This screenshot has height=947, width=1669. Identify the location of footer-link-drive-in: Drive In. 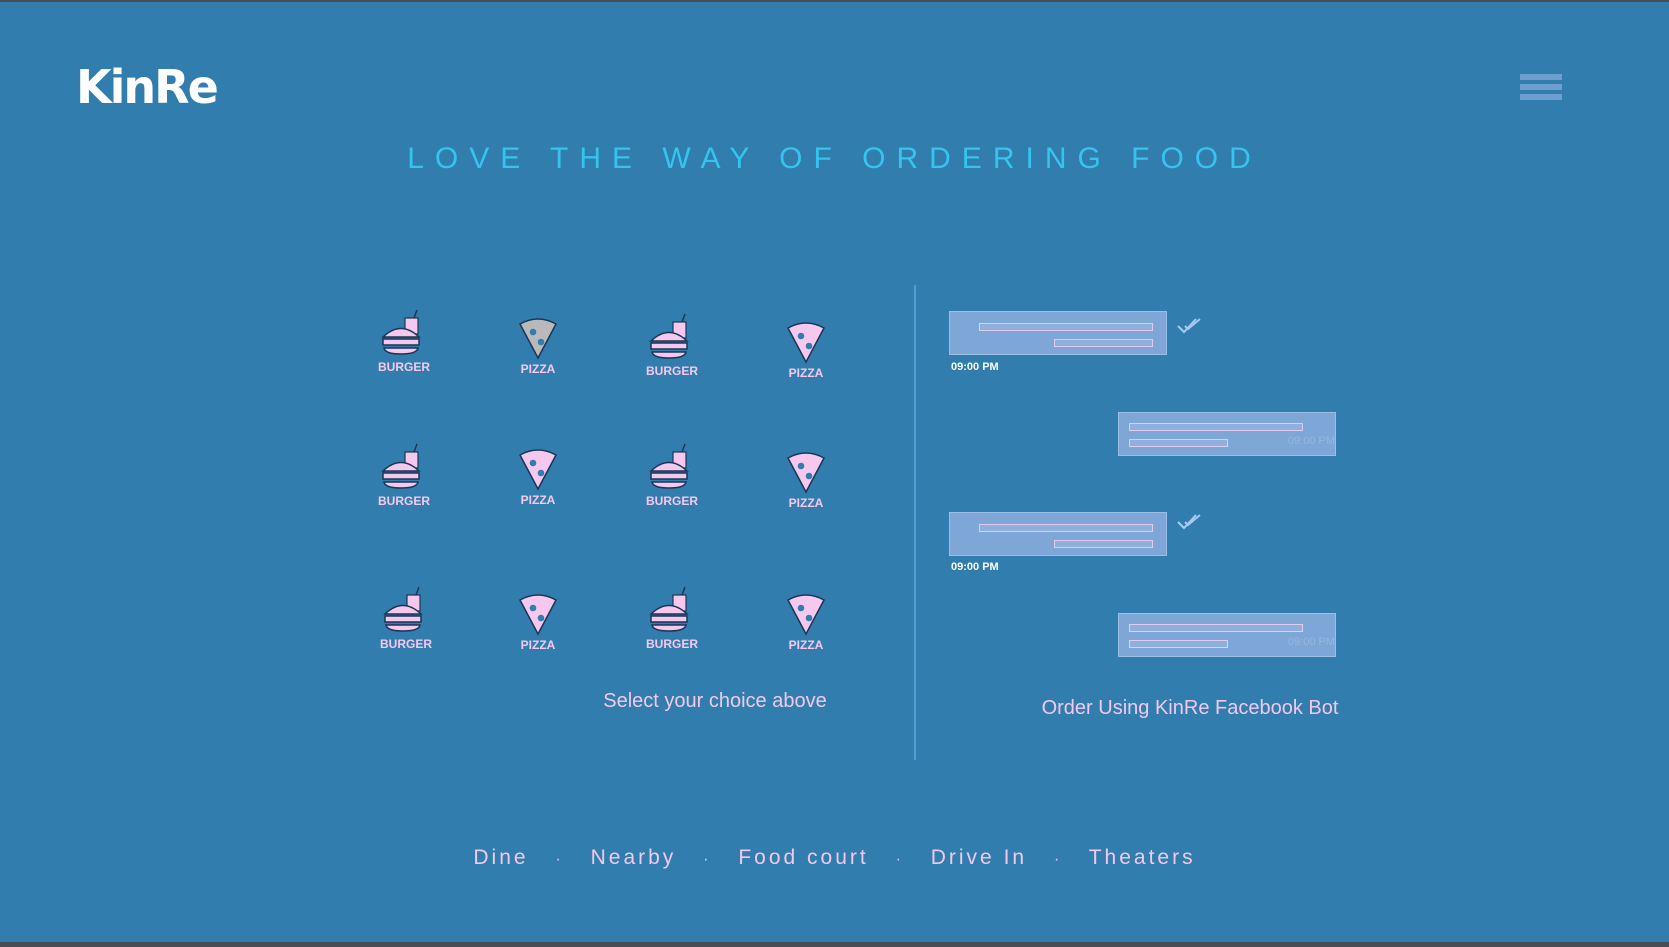
(979, 857).